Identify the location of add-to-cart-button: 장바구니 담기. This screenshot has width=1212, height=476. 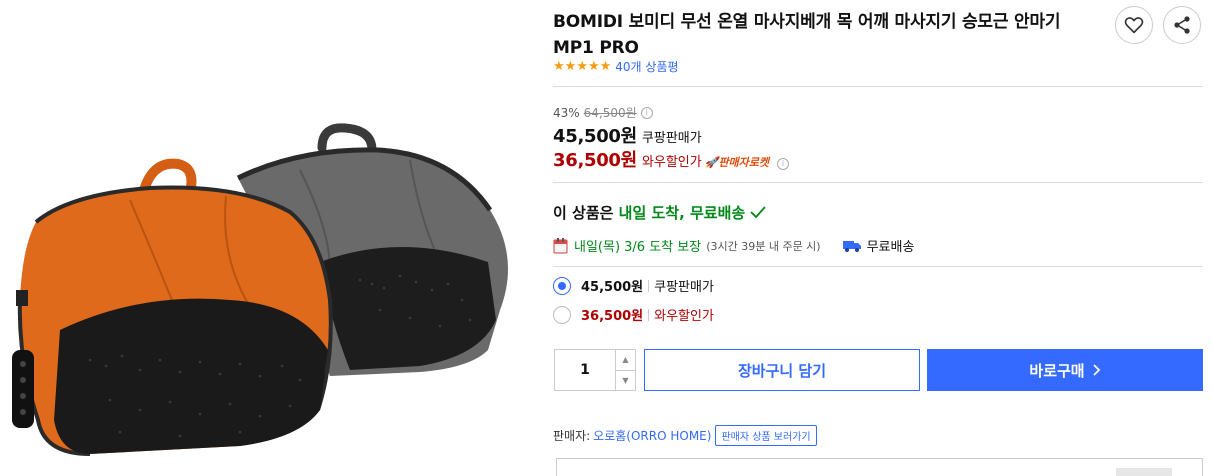
(782, 370).